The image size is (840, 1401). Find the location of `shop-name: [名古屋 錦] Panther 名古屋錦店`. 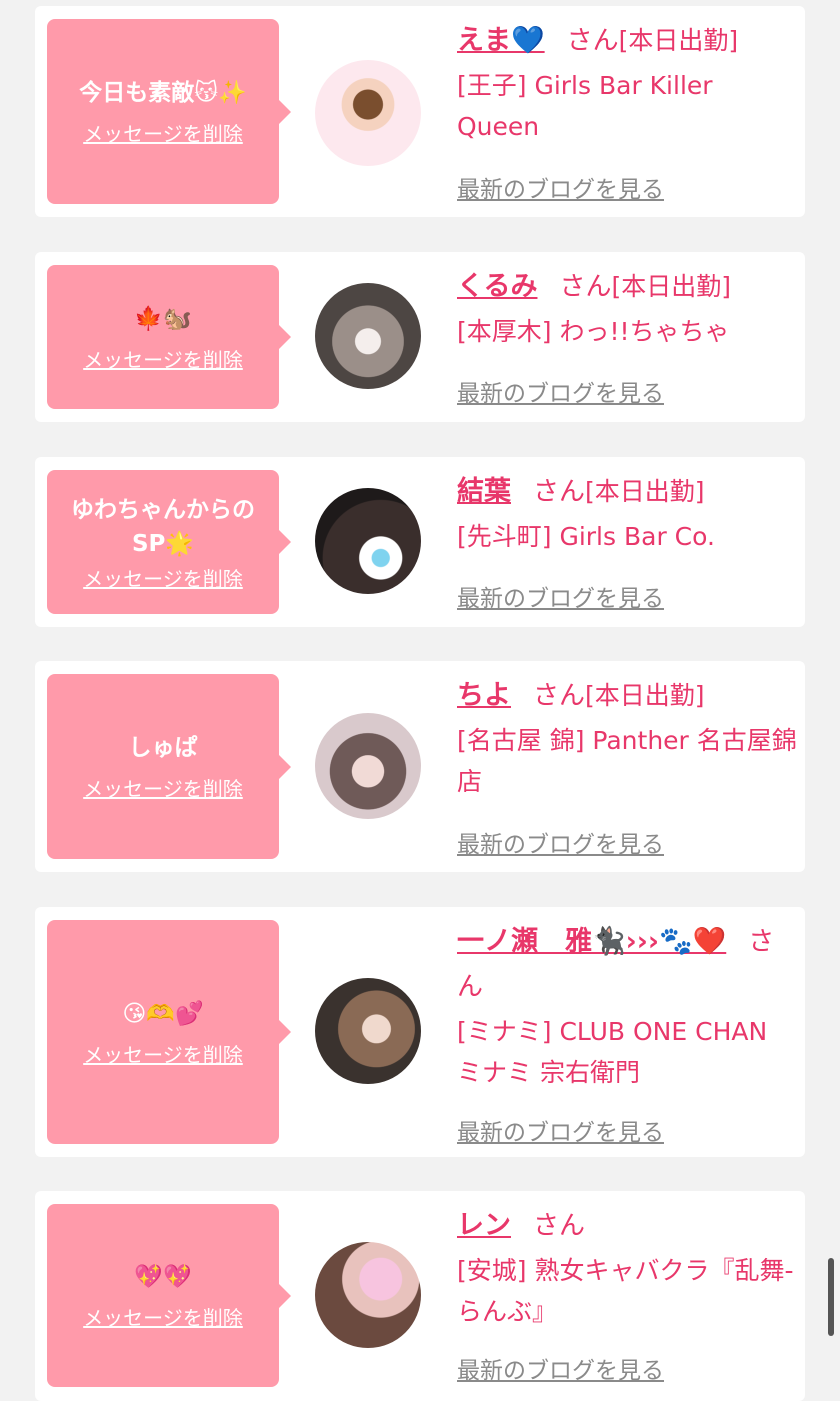

shop-name: [名古屋 錦] Panther 名古屋錦店 is located at coordinates (627, 761).